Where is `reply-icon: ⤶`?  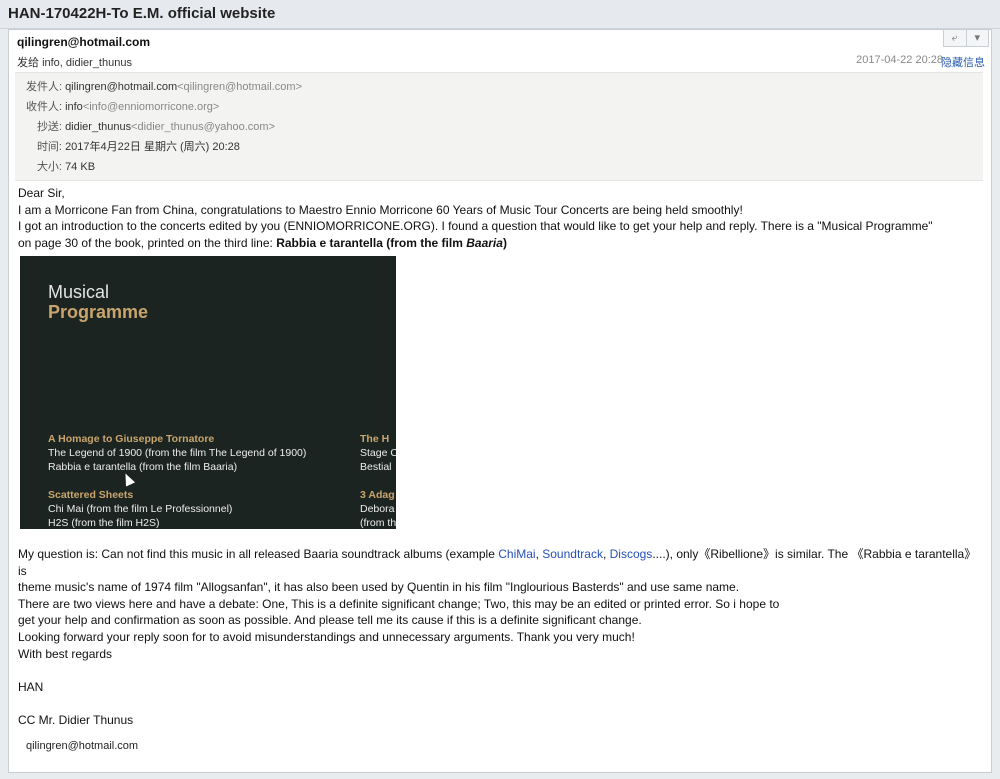 reply-icon: ⤶ is located at coordinates (955, 38).